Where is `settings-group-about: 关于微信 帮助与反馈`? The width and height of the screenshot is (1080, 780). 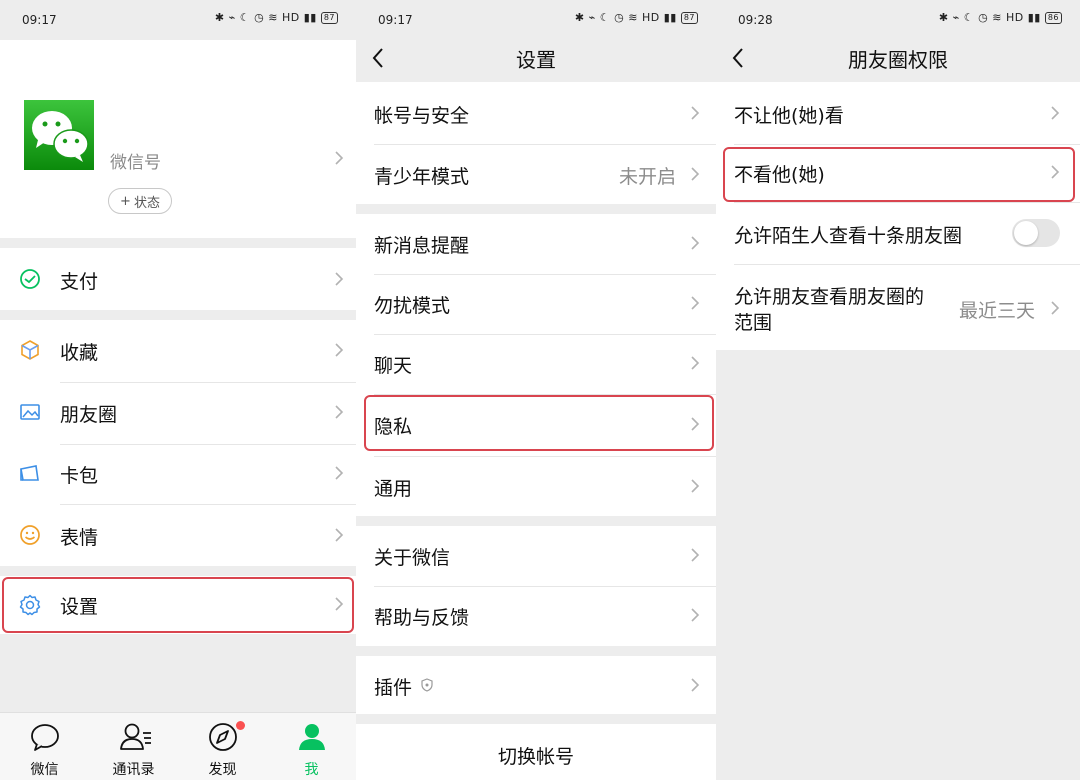
settings-group-about: 关于微信 帮助与反馈 is located at coordinates (536, 586).